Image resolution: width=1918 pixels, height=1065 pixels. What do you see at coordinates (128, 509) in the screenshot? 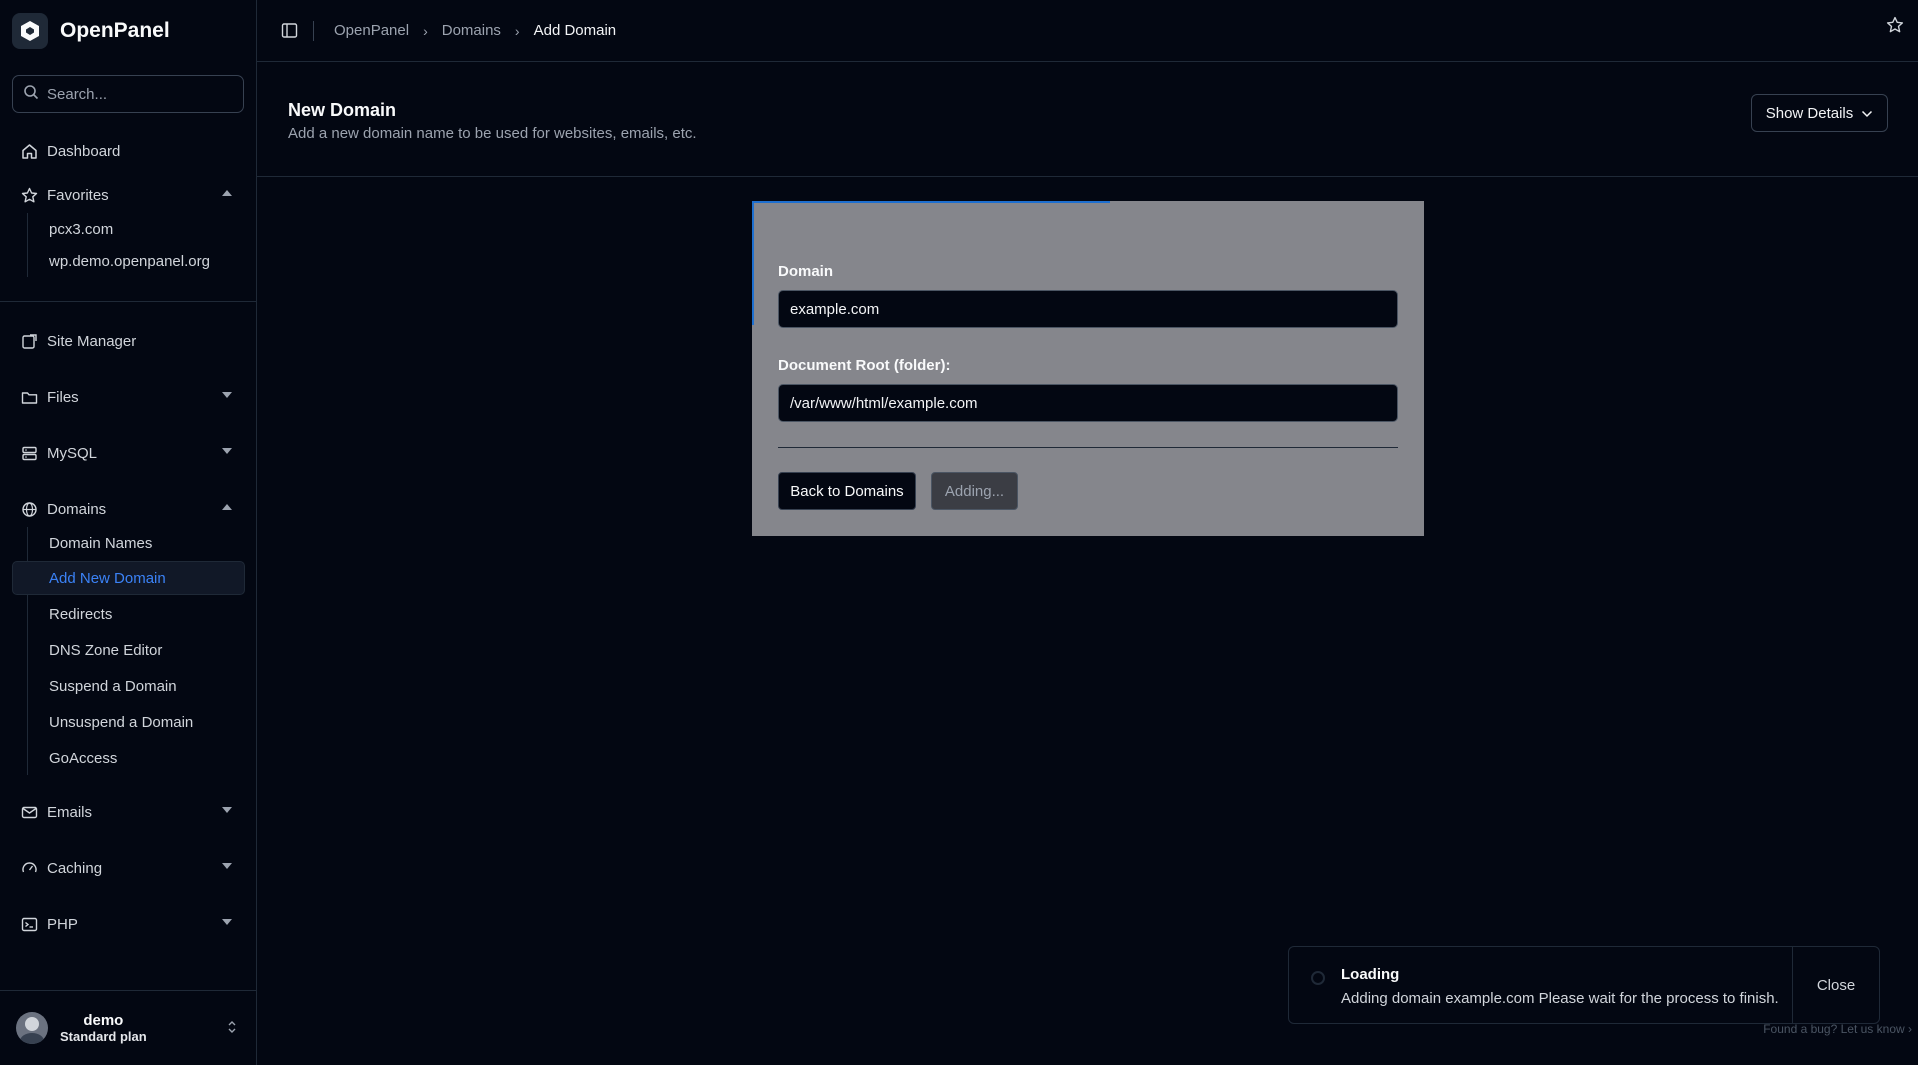
I see `sidebar-item-domains: Domains` at bounding box center [128, 509].